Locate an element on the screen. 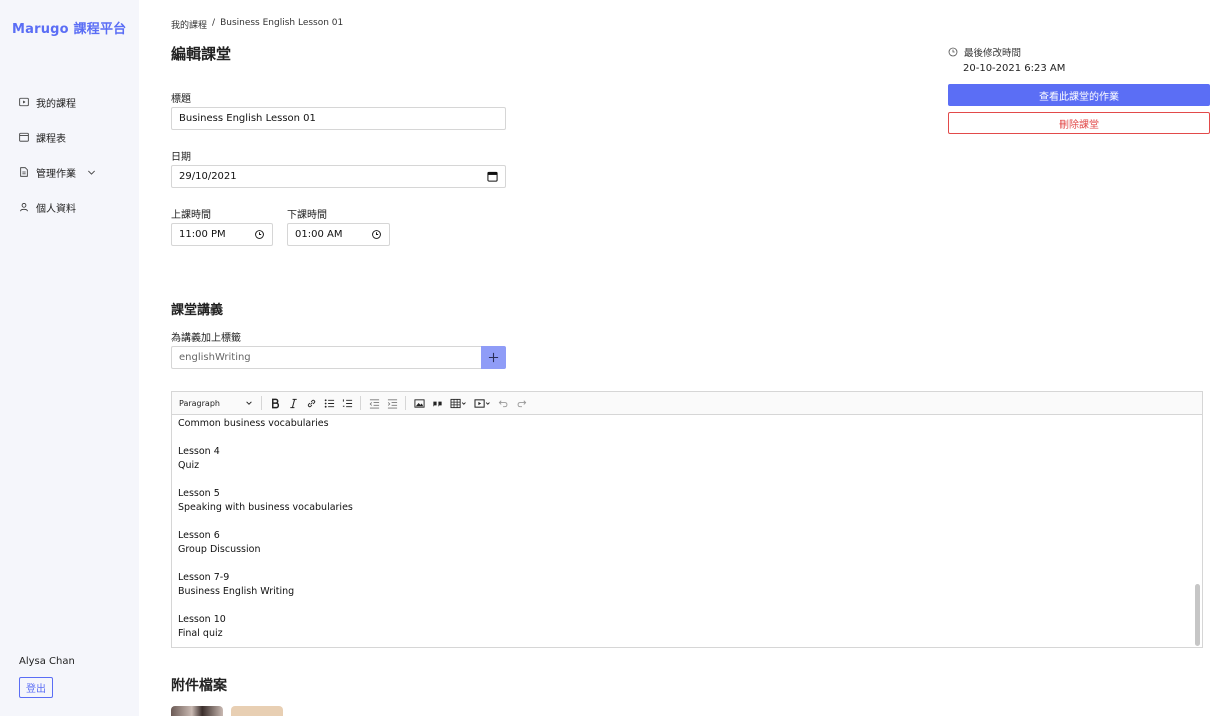  quote-icon is located at coordinates (437, 404).